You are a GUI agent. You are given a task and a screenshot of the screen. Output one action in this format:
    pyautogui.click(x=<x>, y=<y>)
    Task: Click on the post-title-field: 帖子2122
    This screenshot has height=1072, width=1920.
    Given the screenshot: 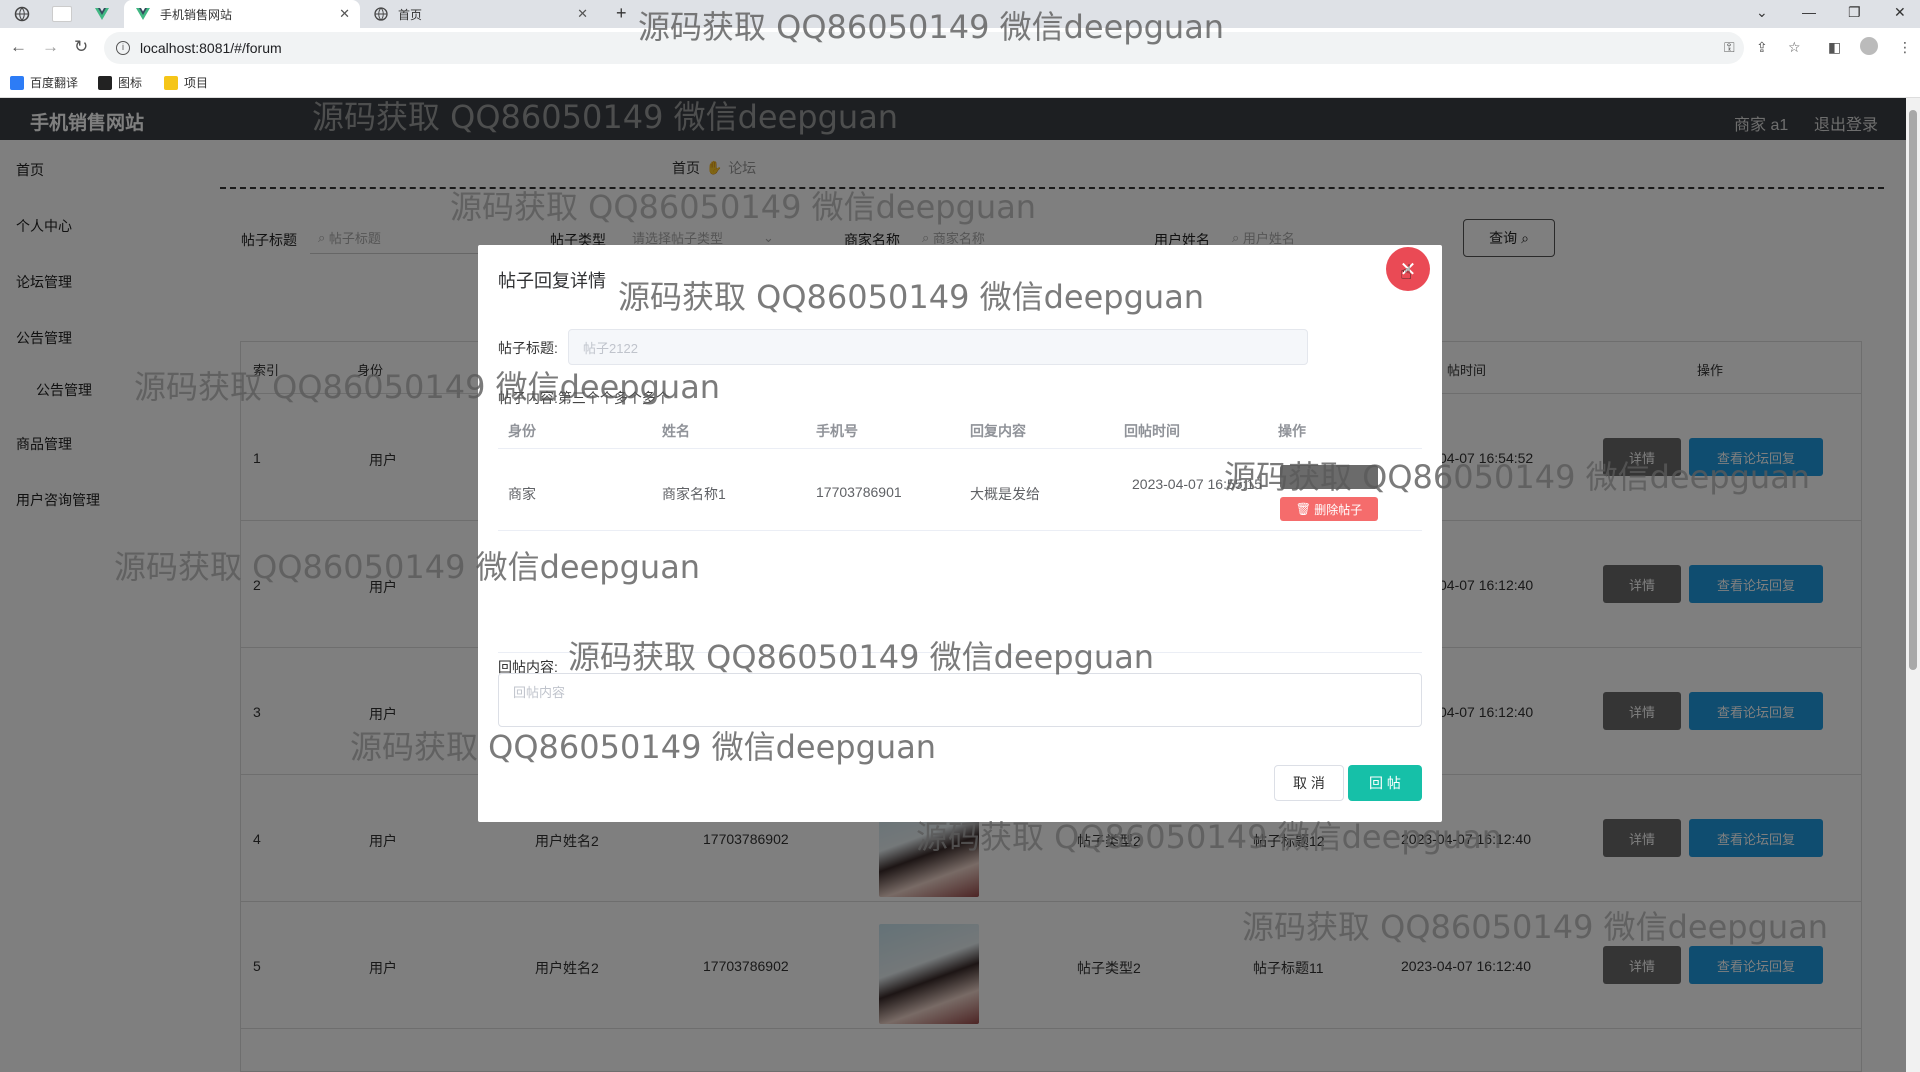 What is the action you would take?
    pyautogui.click(x=938, y=347)
    